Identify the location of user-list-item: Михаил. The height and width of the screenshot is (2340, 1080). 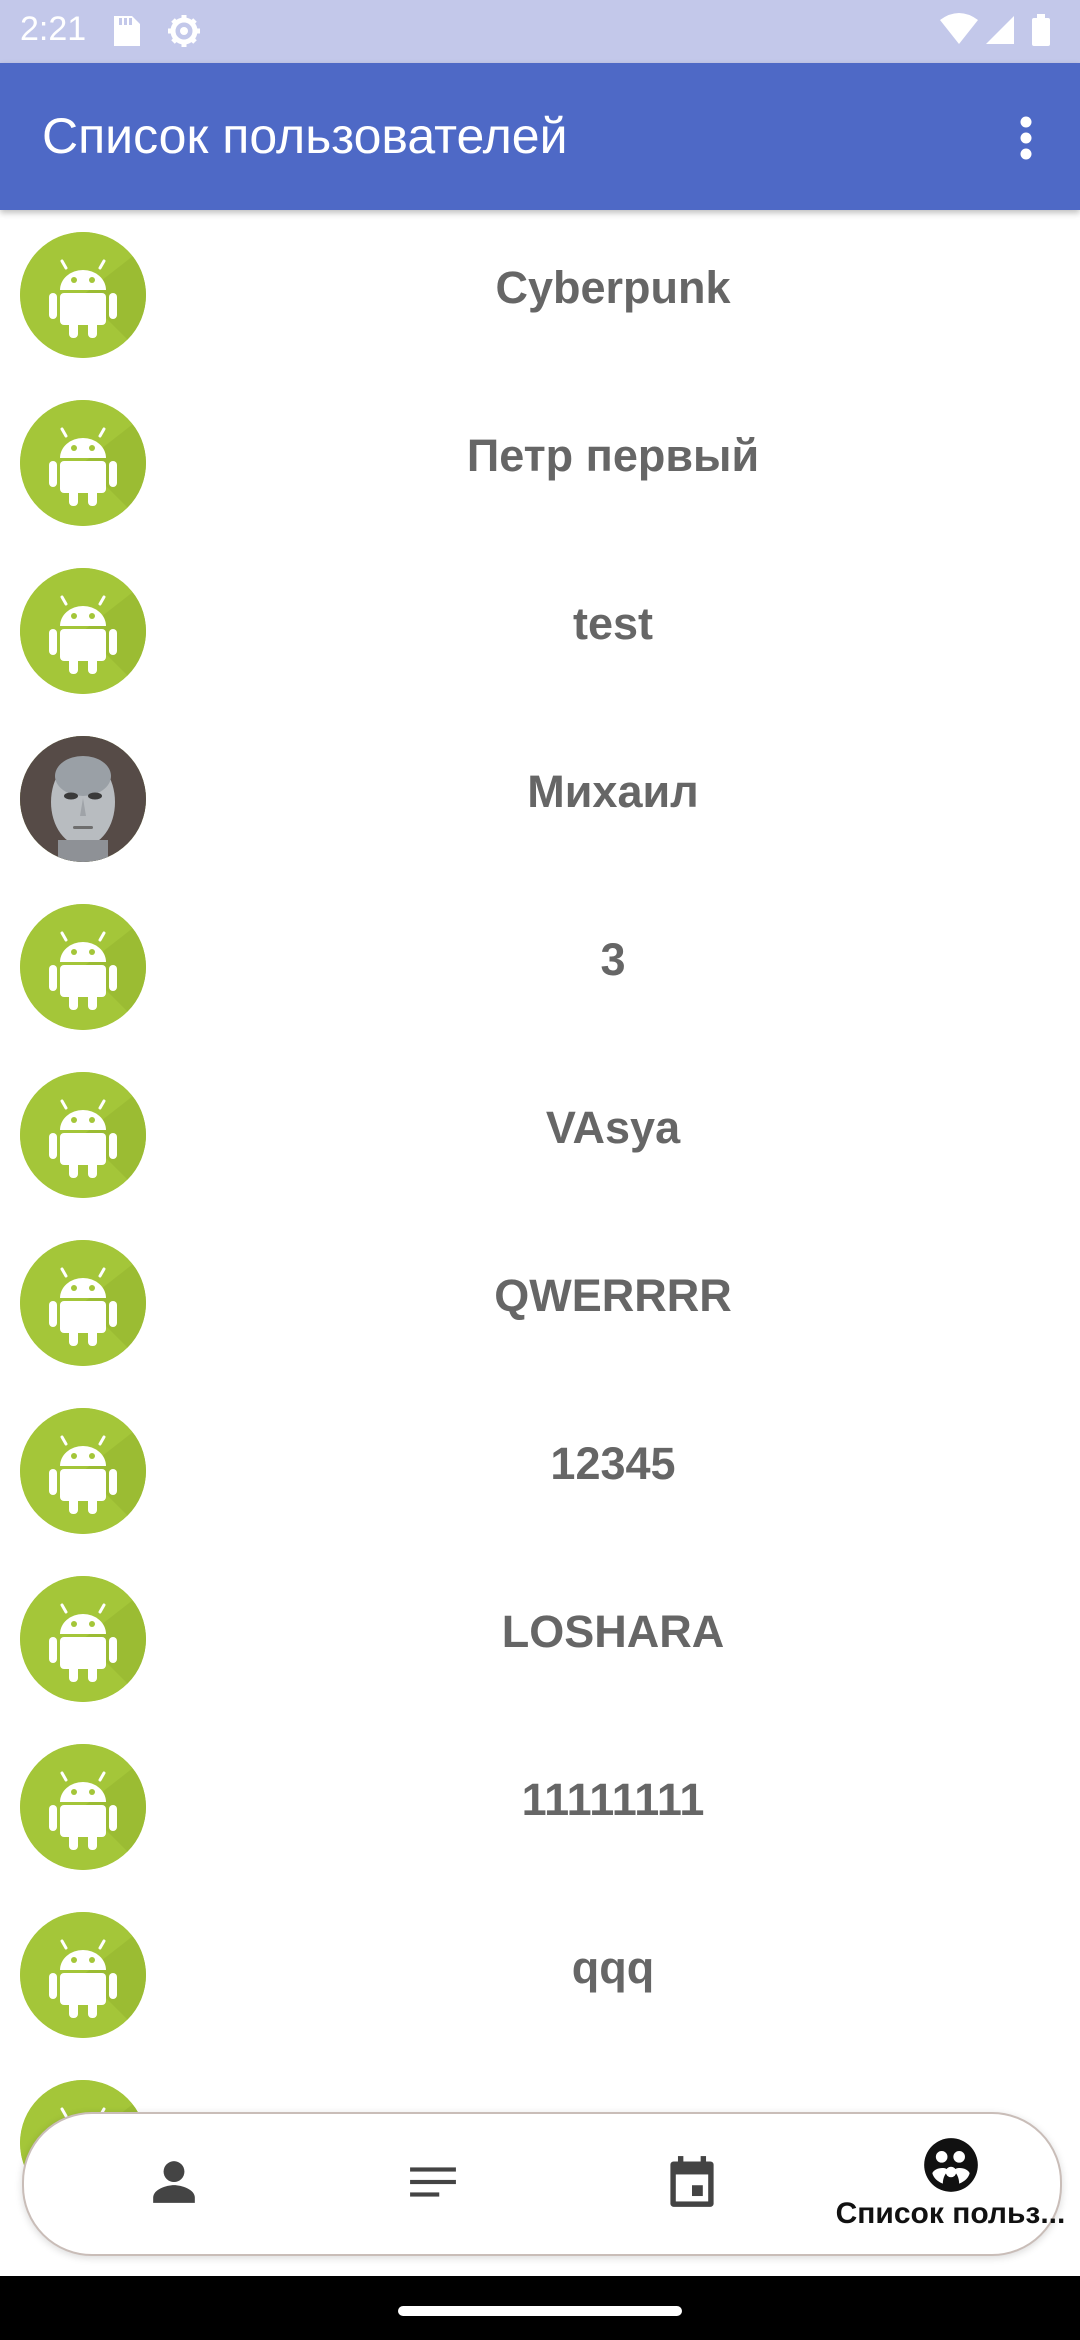
(540, 798).